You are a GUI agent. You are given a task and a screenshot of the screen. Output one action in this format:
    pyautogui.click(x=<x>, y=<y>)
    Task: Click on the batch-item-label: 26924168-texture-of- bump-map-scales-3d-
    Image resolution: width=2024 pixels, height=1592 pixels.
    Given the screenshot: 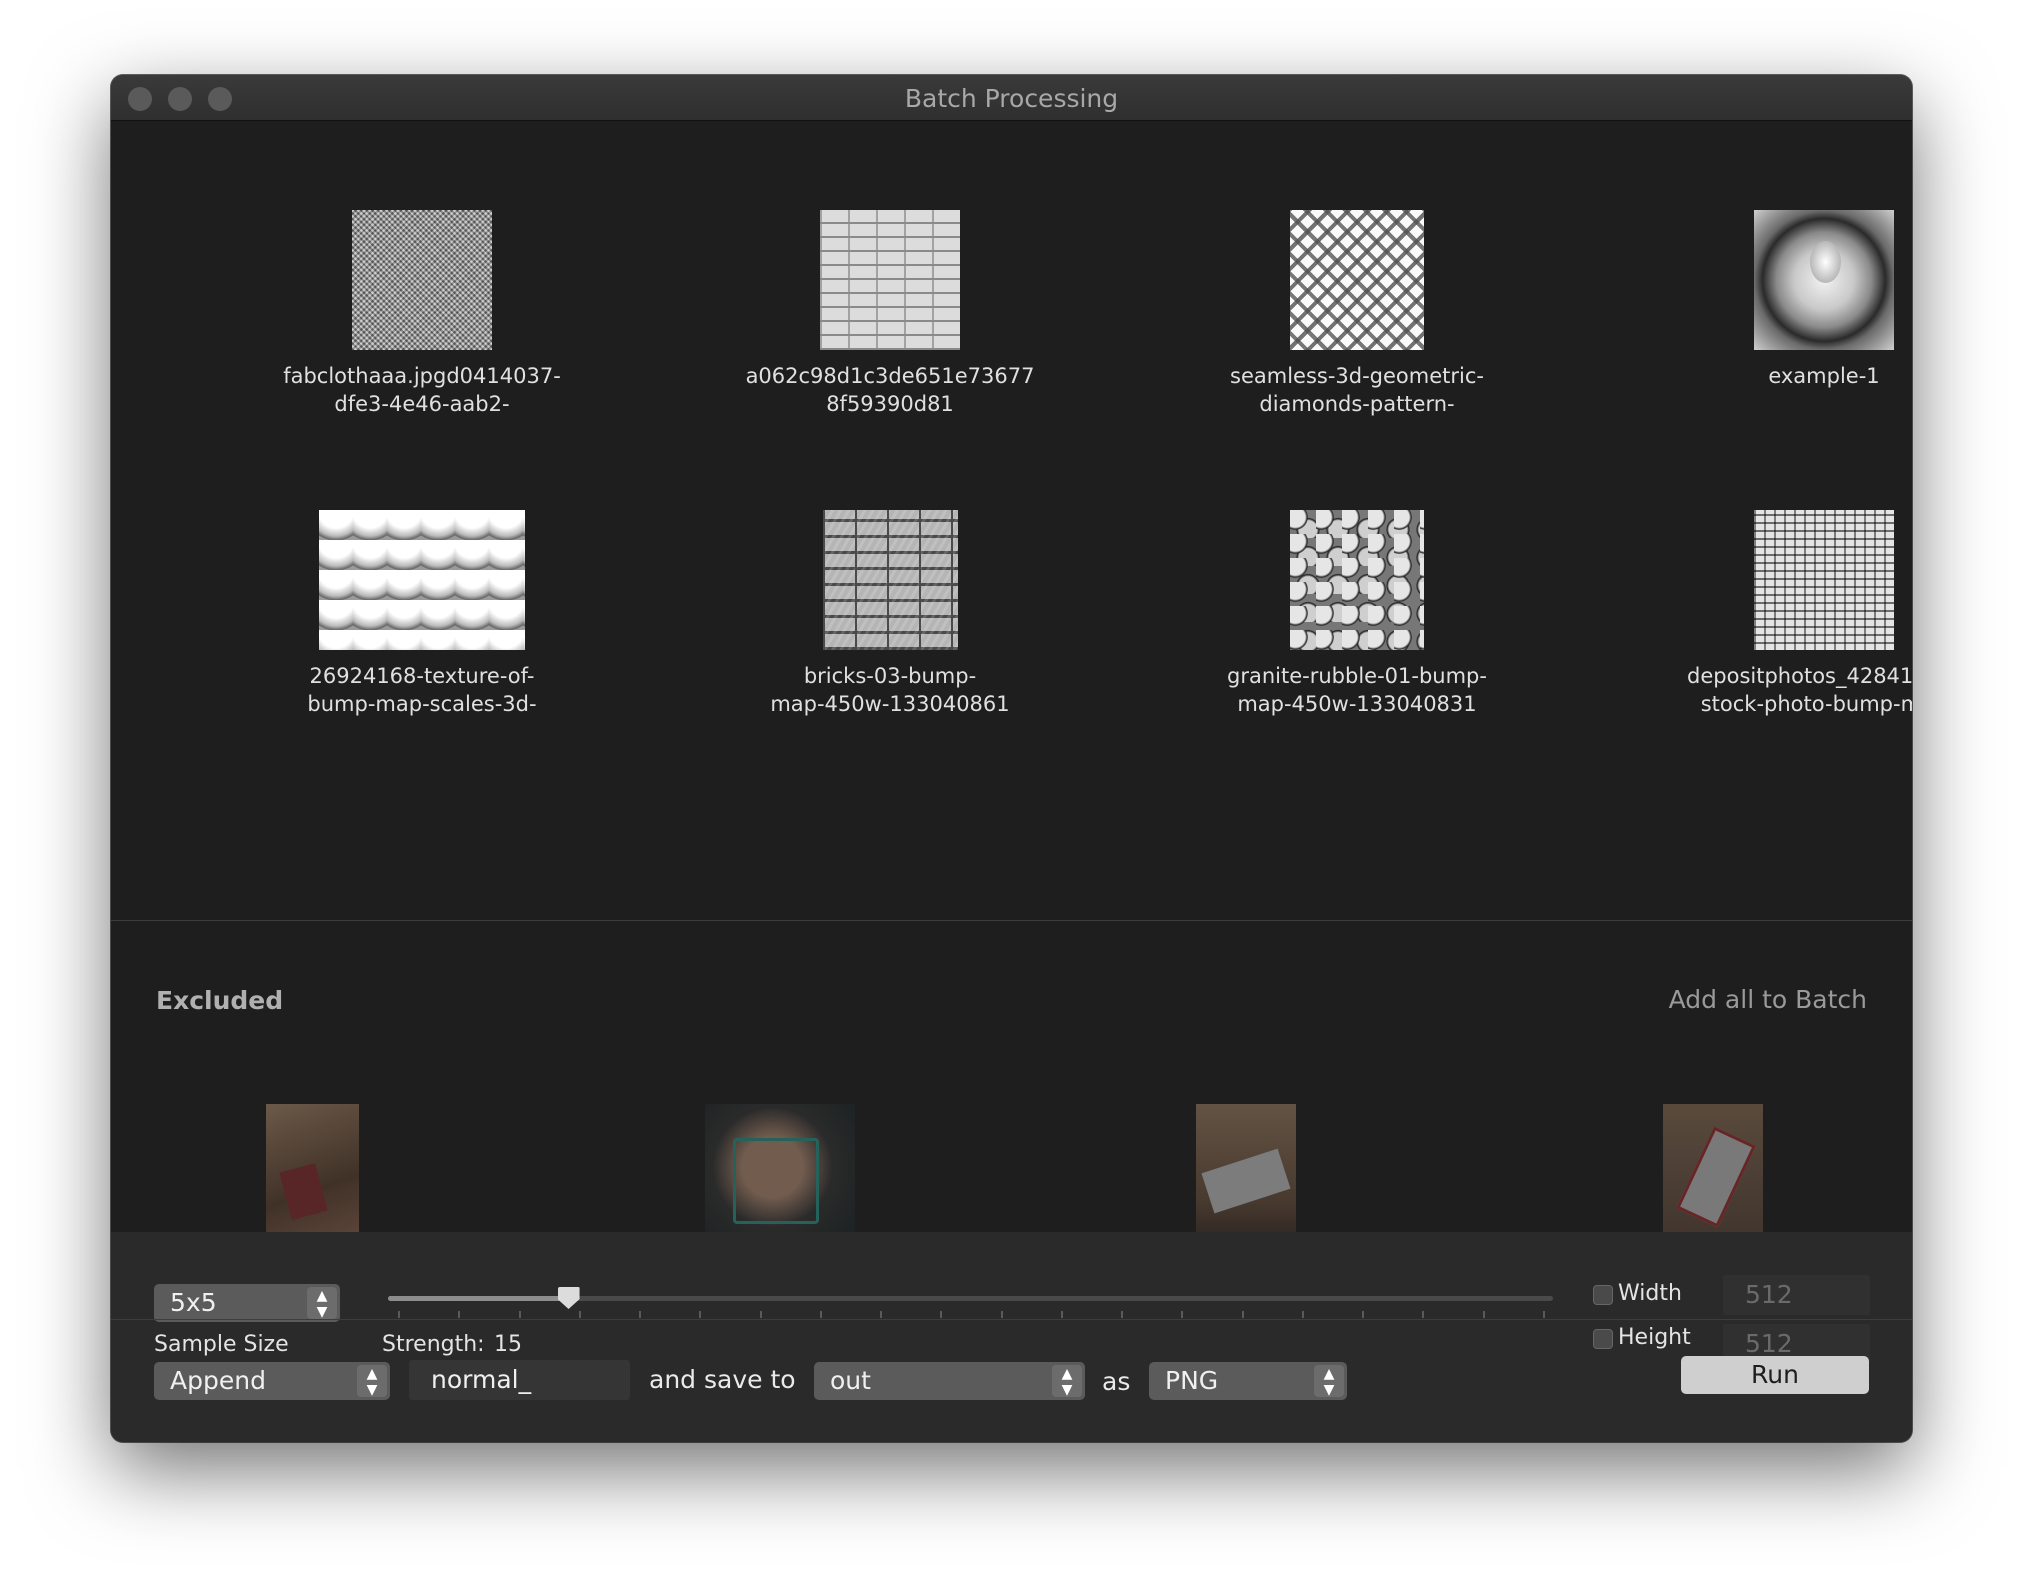 What is the action you would take?
    pyautogui.click(x=422, y=690)
    